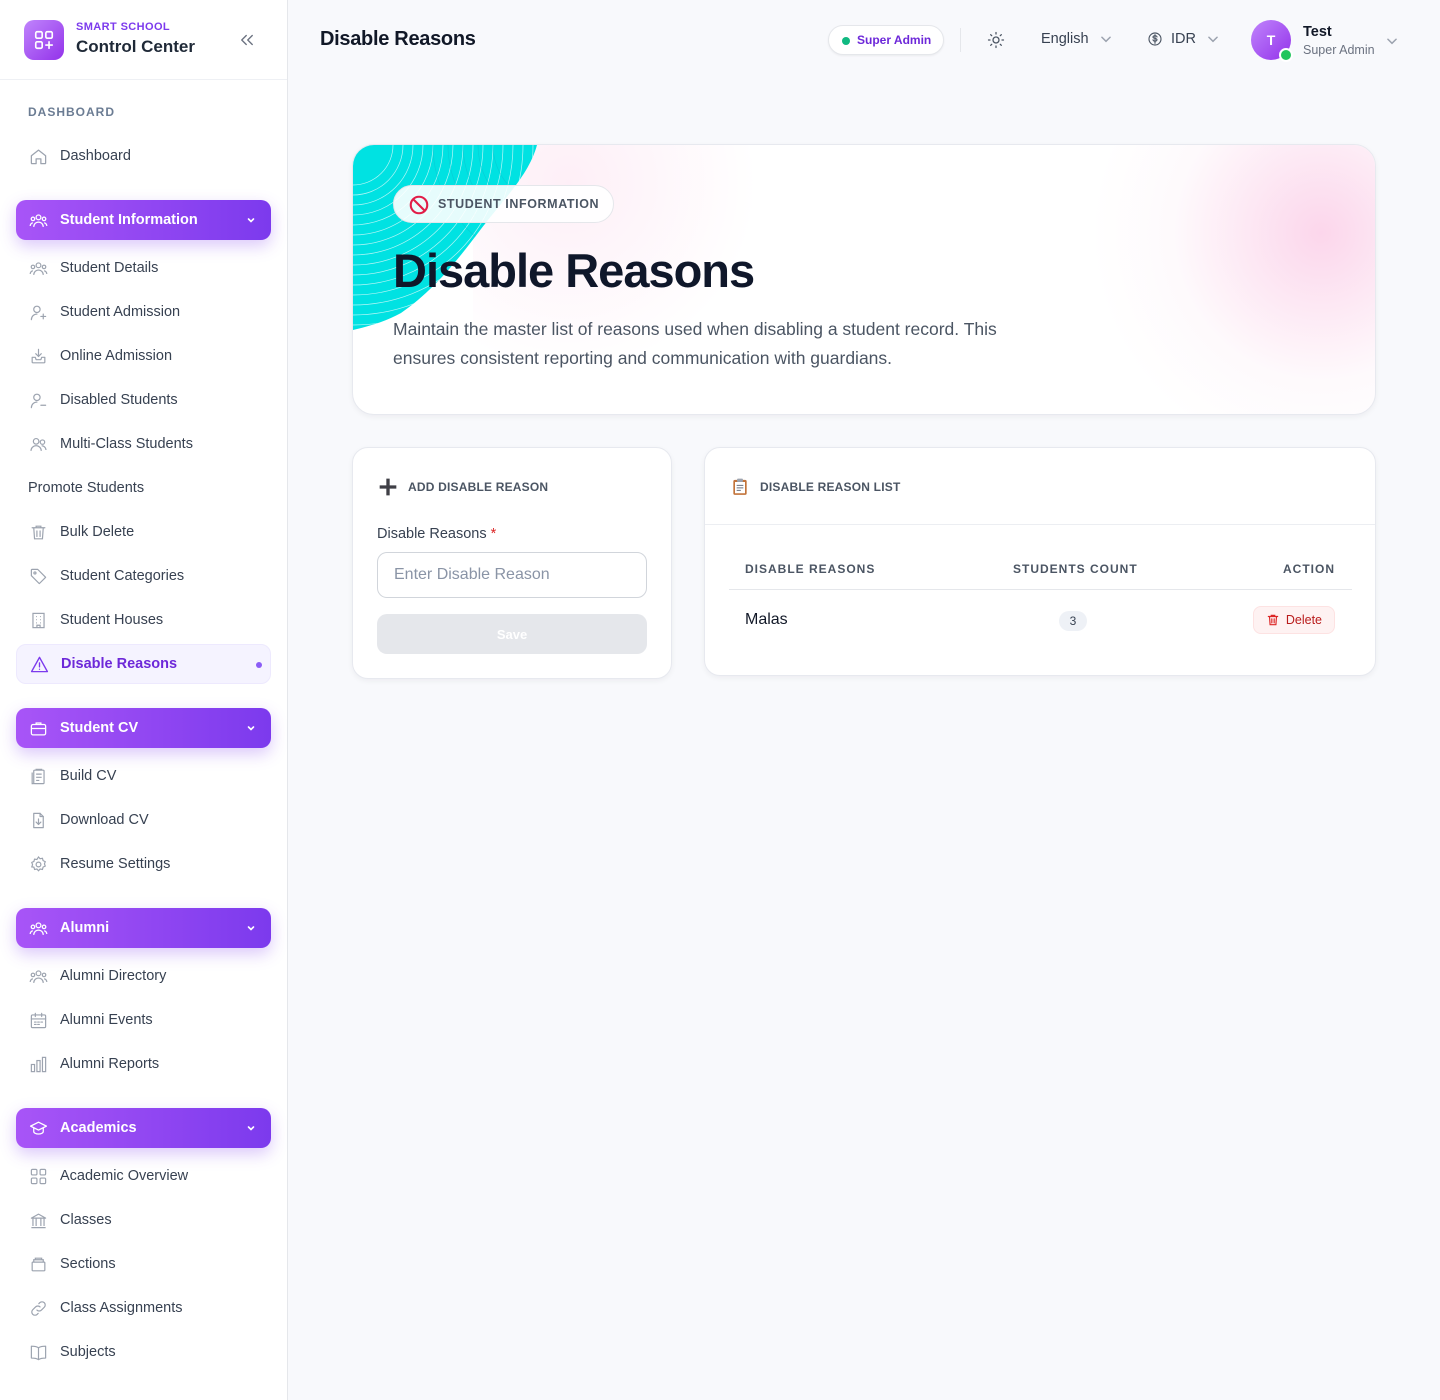 This screenshot has width=1440, height=1400. What do you see at coordinates (512, 634) in the screenshot?
I see `save-button: Save` at bounding box center [512, 634].